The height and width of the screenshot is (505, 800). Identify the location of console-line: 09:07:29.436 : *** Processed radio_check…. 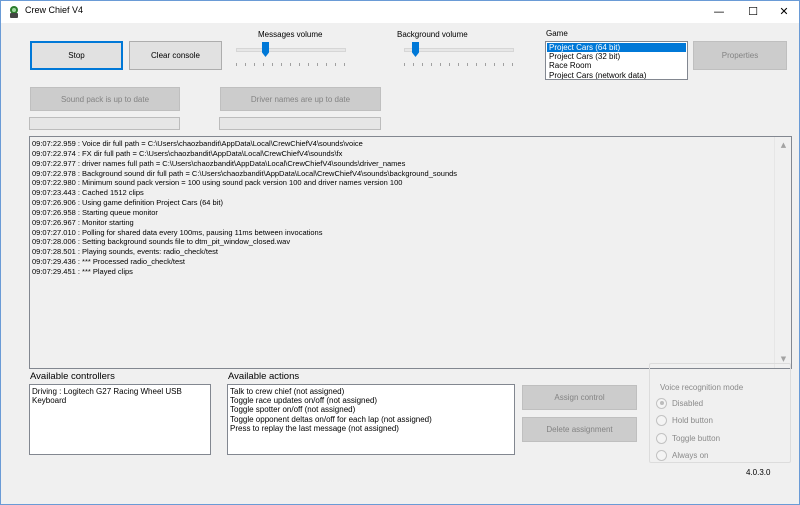
(109, 262).